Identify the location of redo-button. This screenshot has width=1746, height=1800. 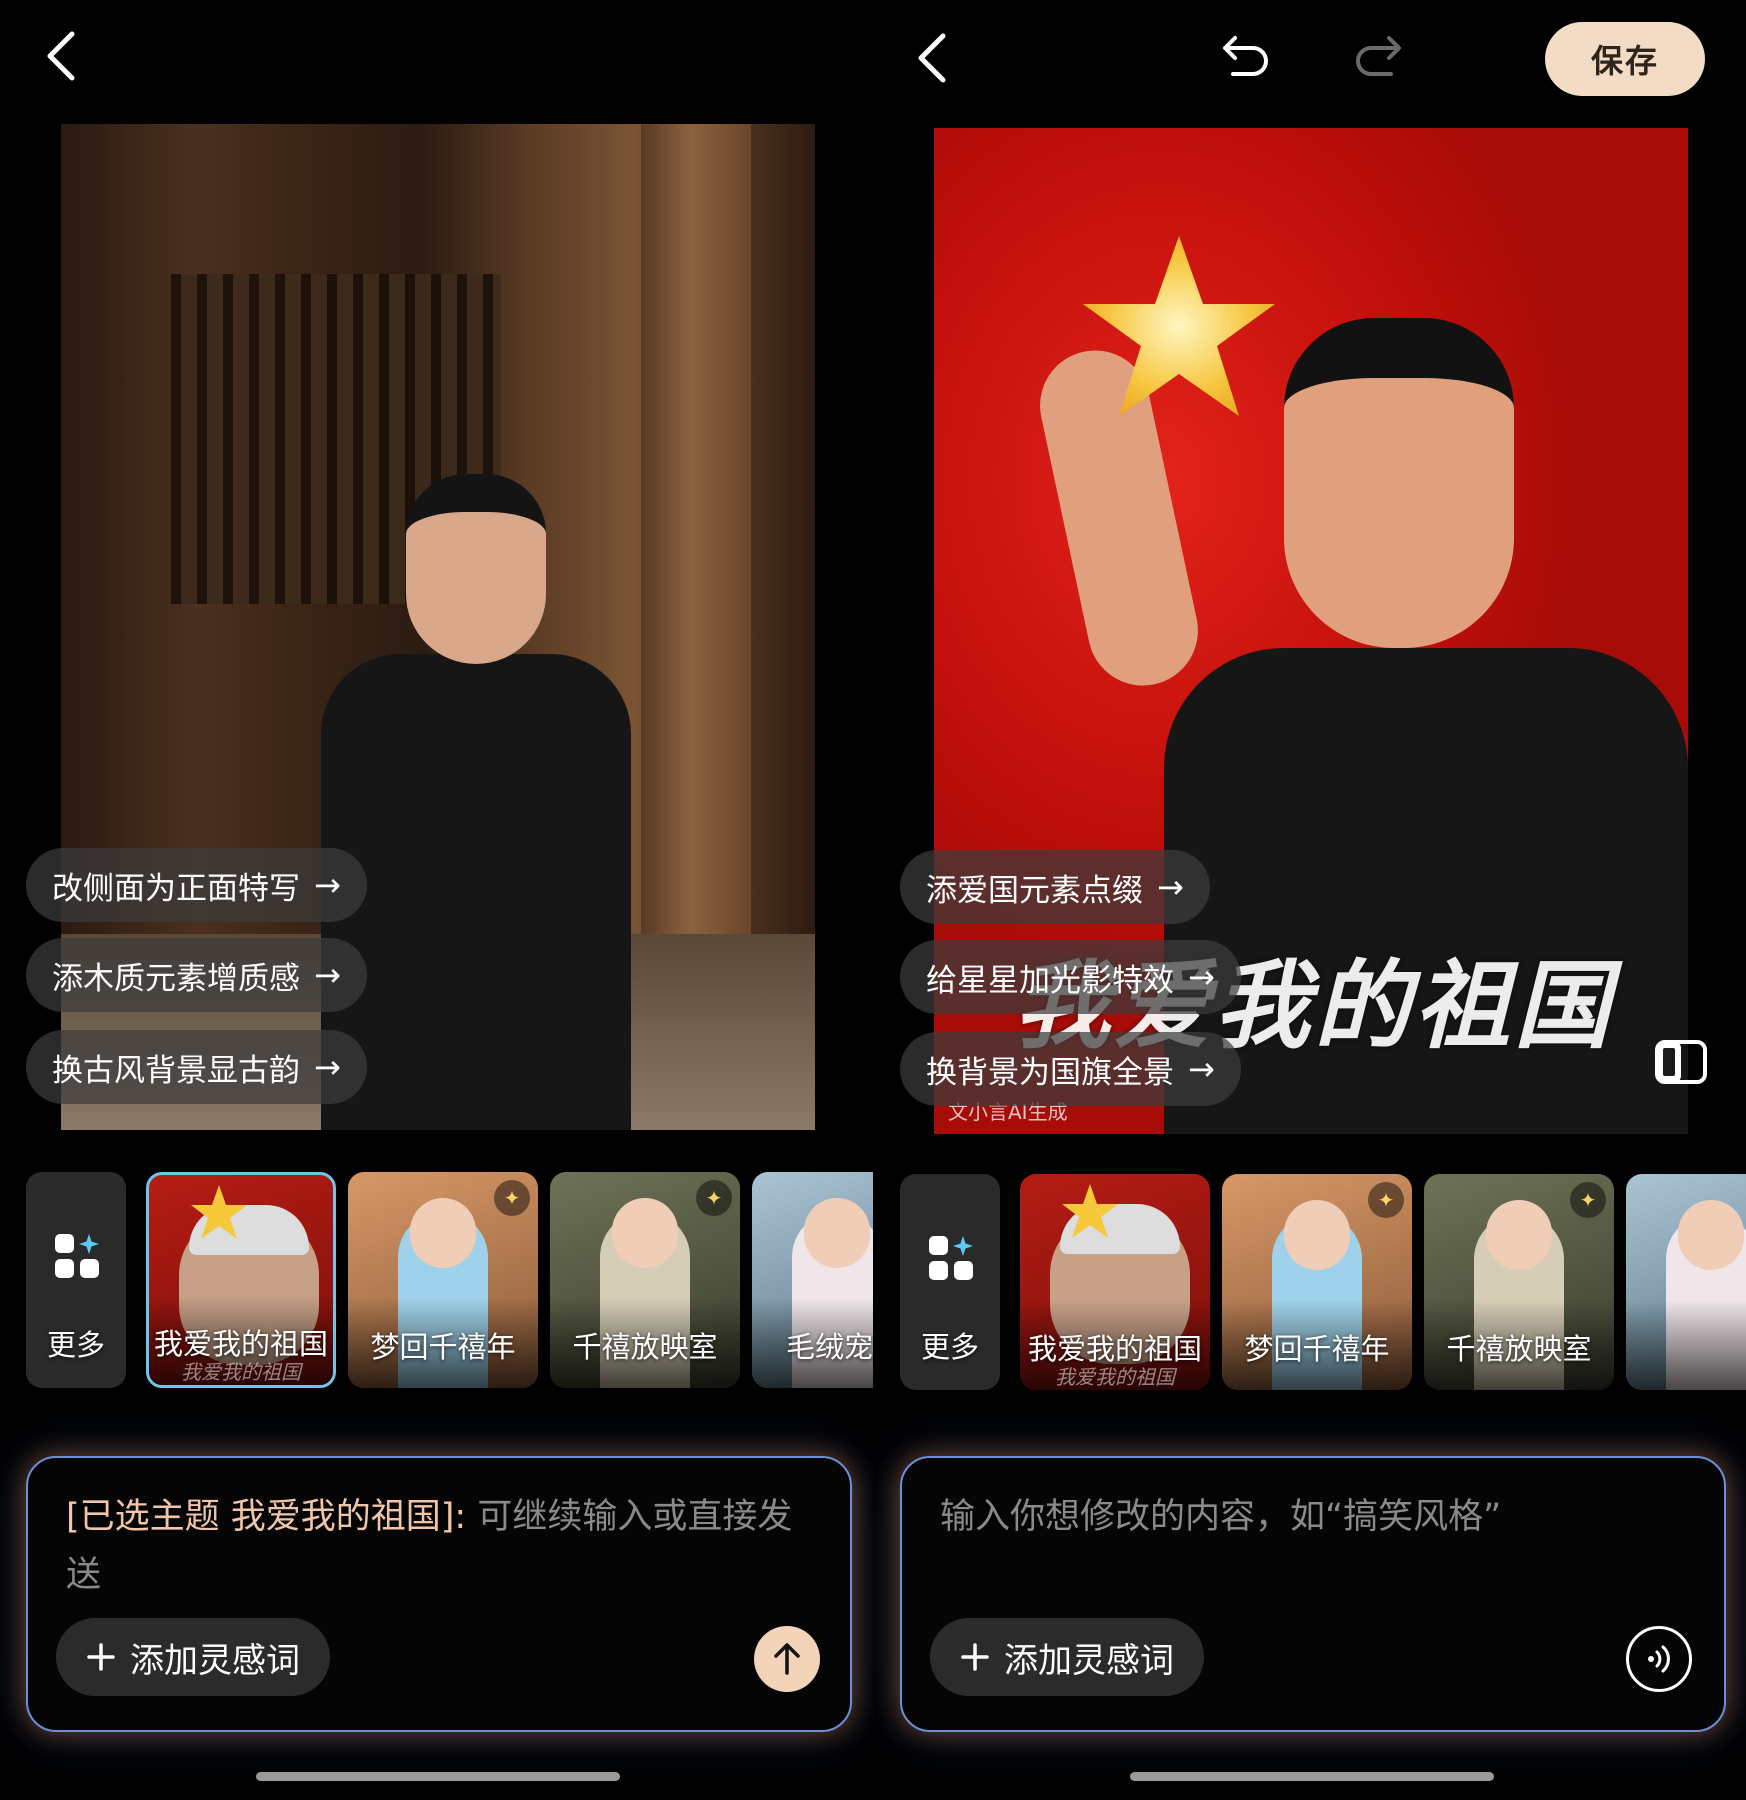
(1378, 56).